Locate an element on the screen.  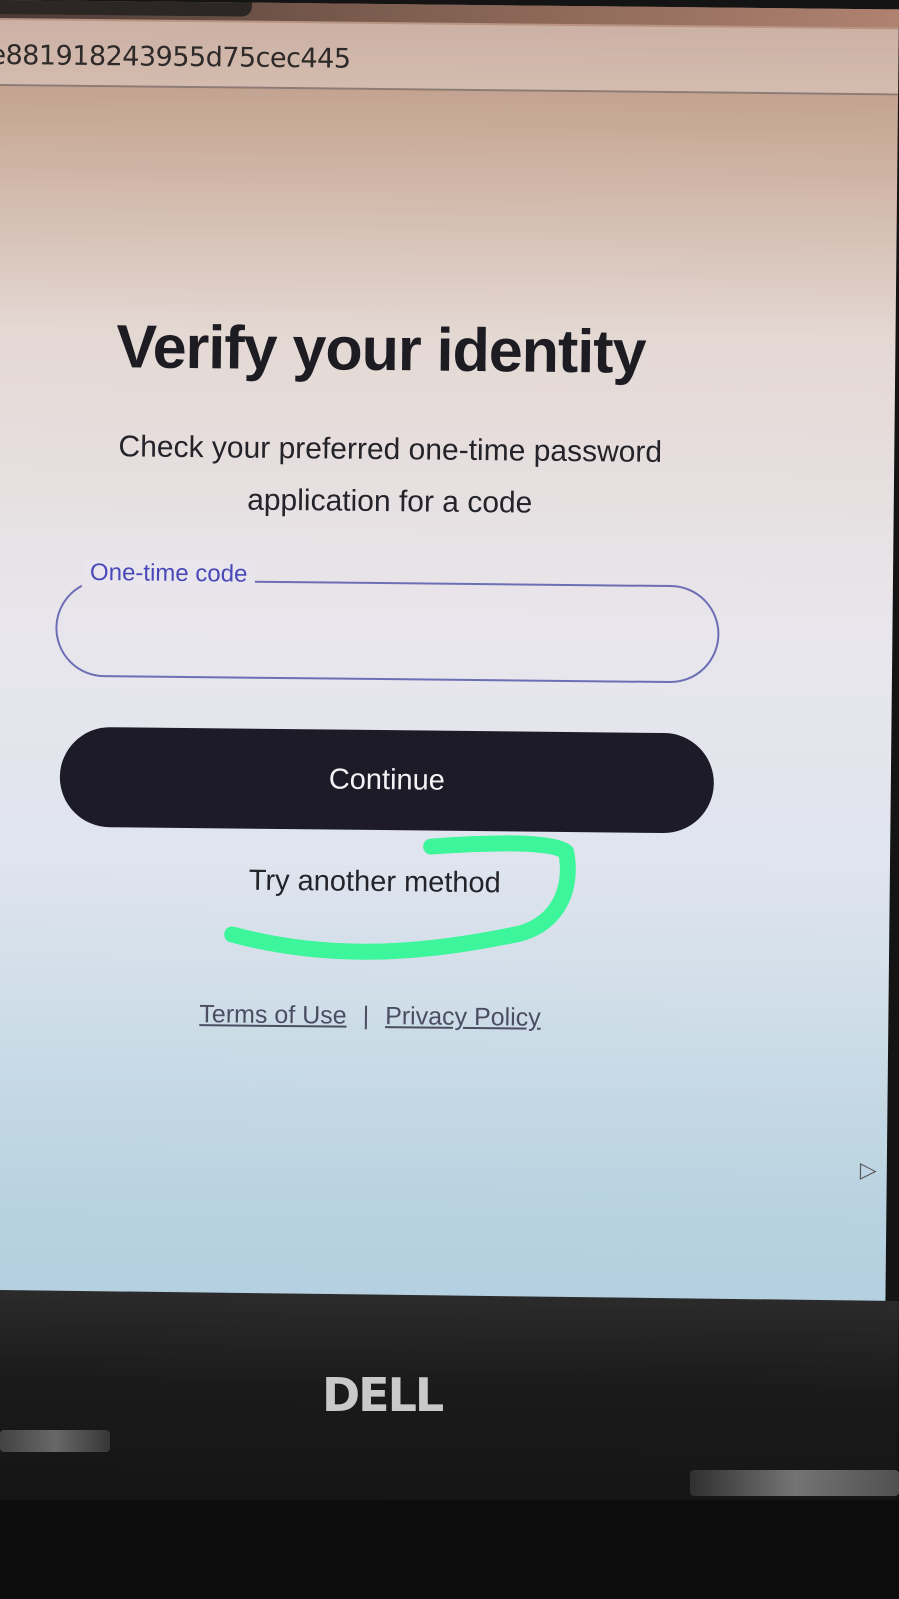
green-highlight-scribble is located at coordinates (400, 897).